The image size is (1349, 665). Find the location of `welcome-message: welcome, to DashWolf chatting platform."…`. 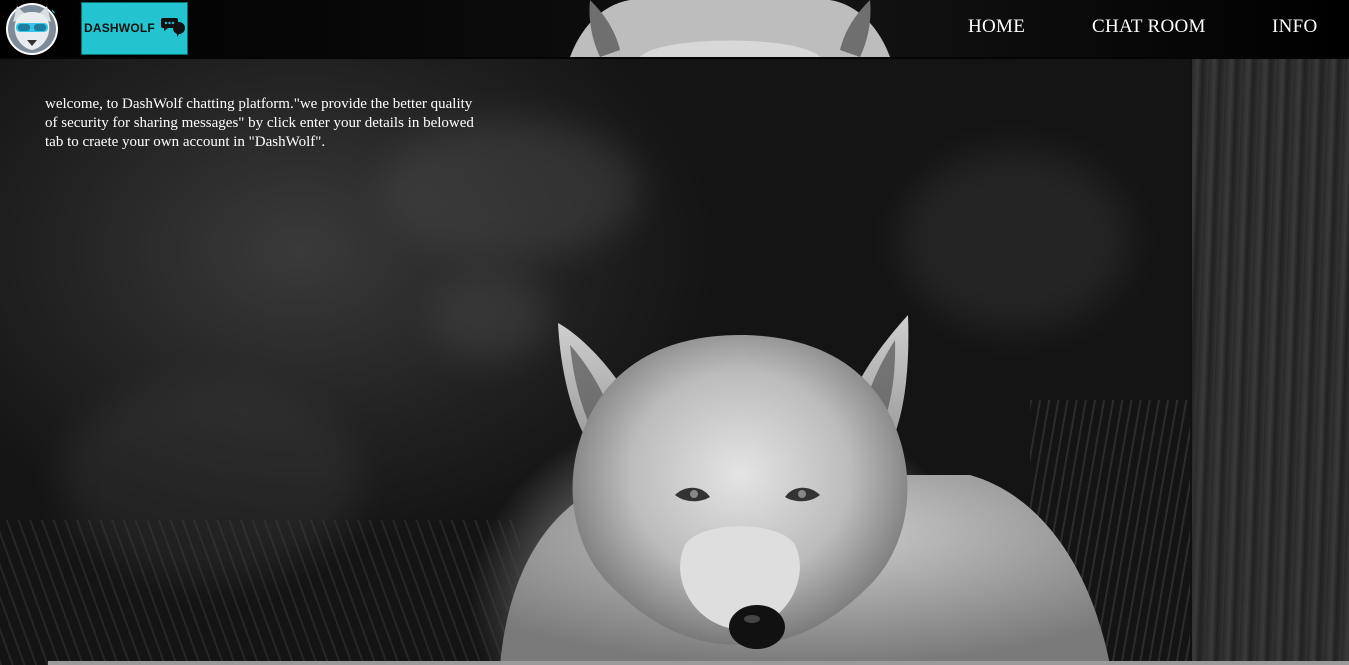

welcome-message: welcome, to DashWolf chatting platform."… is located at coordinates (259, 123).